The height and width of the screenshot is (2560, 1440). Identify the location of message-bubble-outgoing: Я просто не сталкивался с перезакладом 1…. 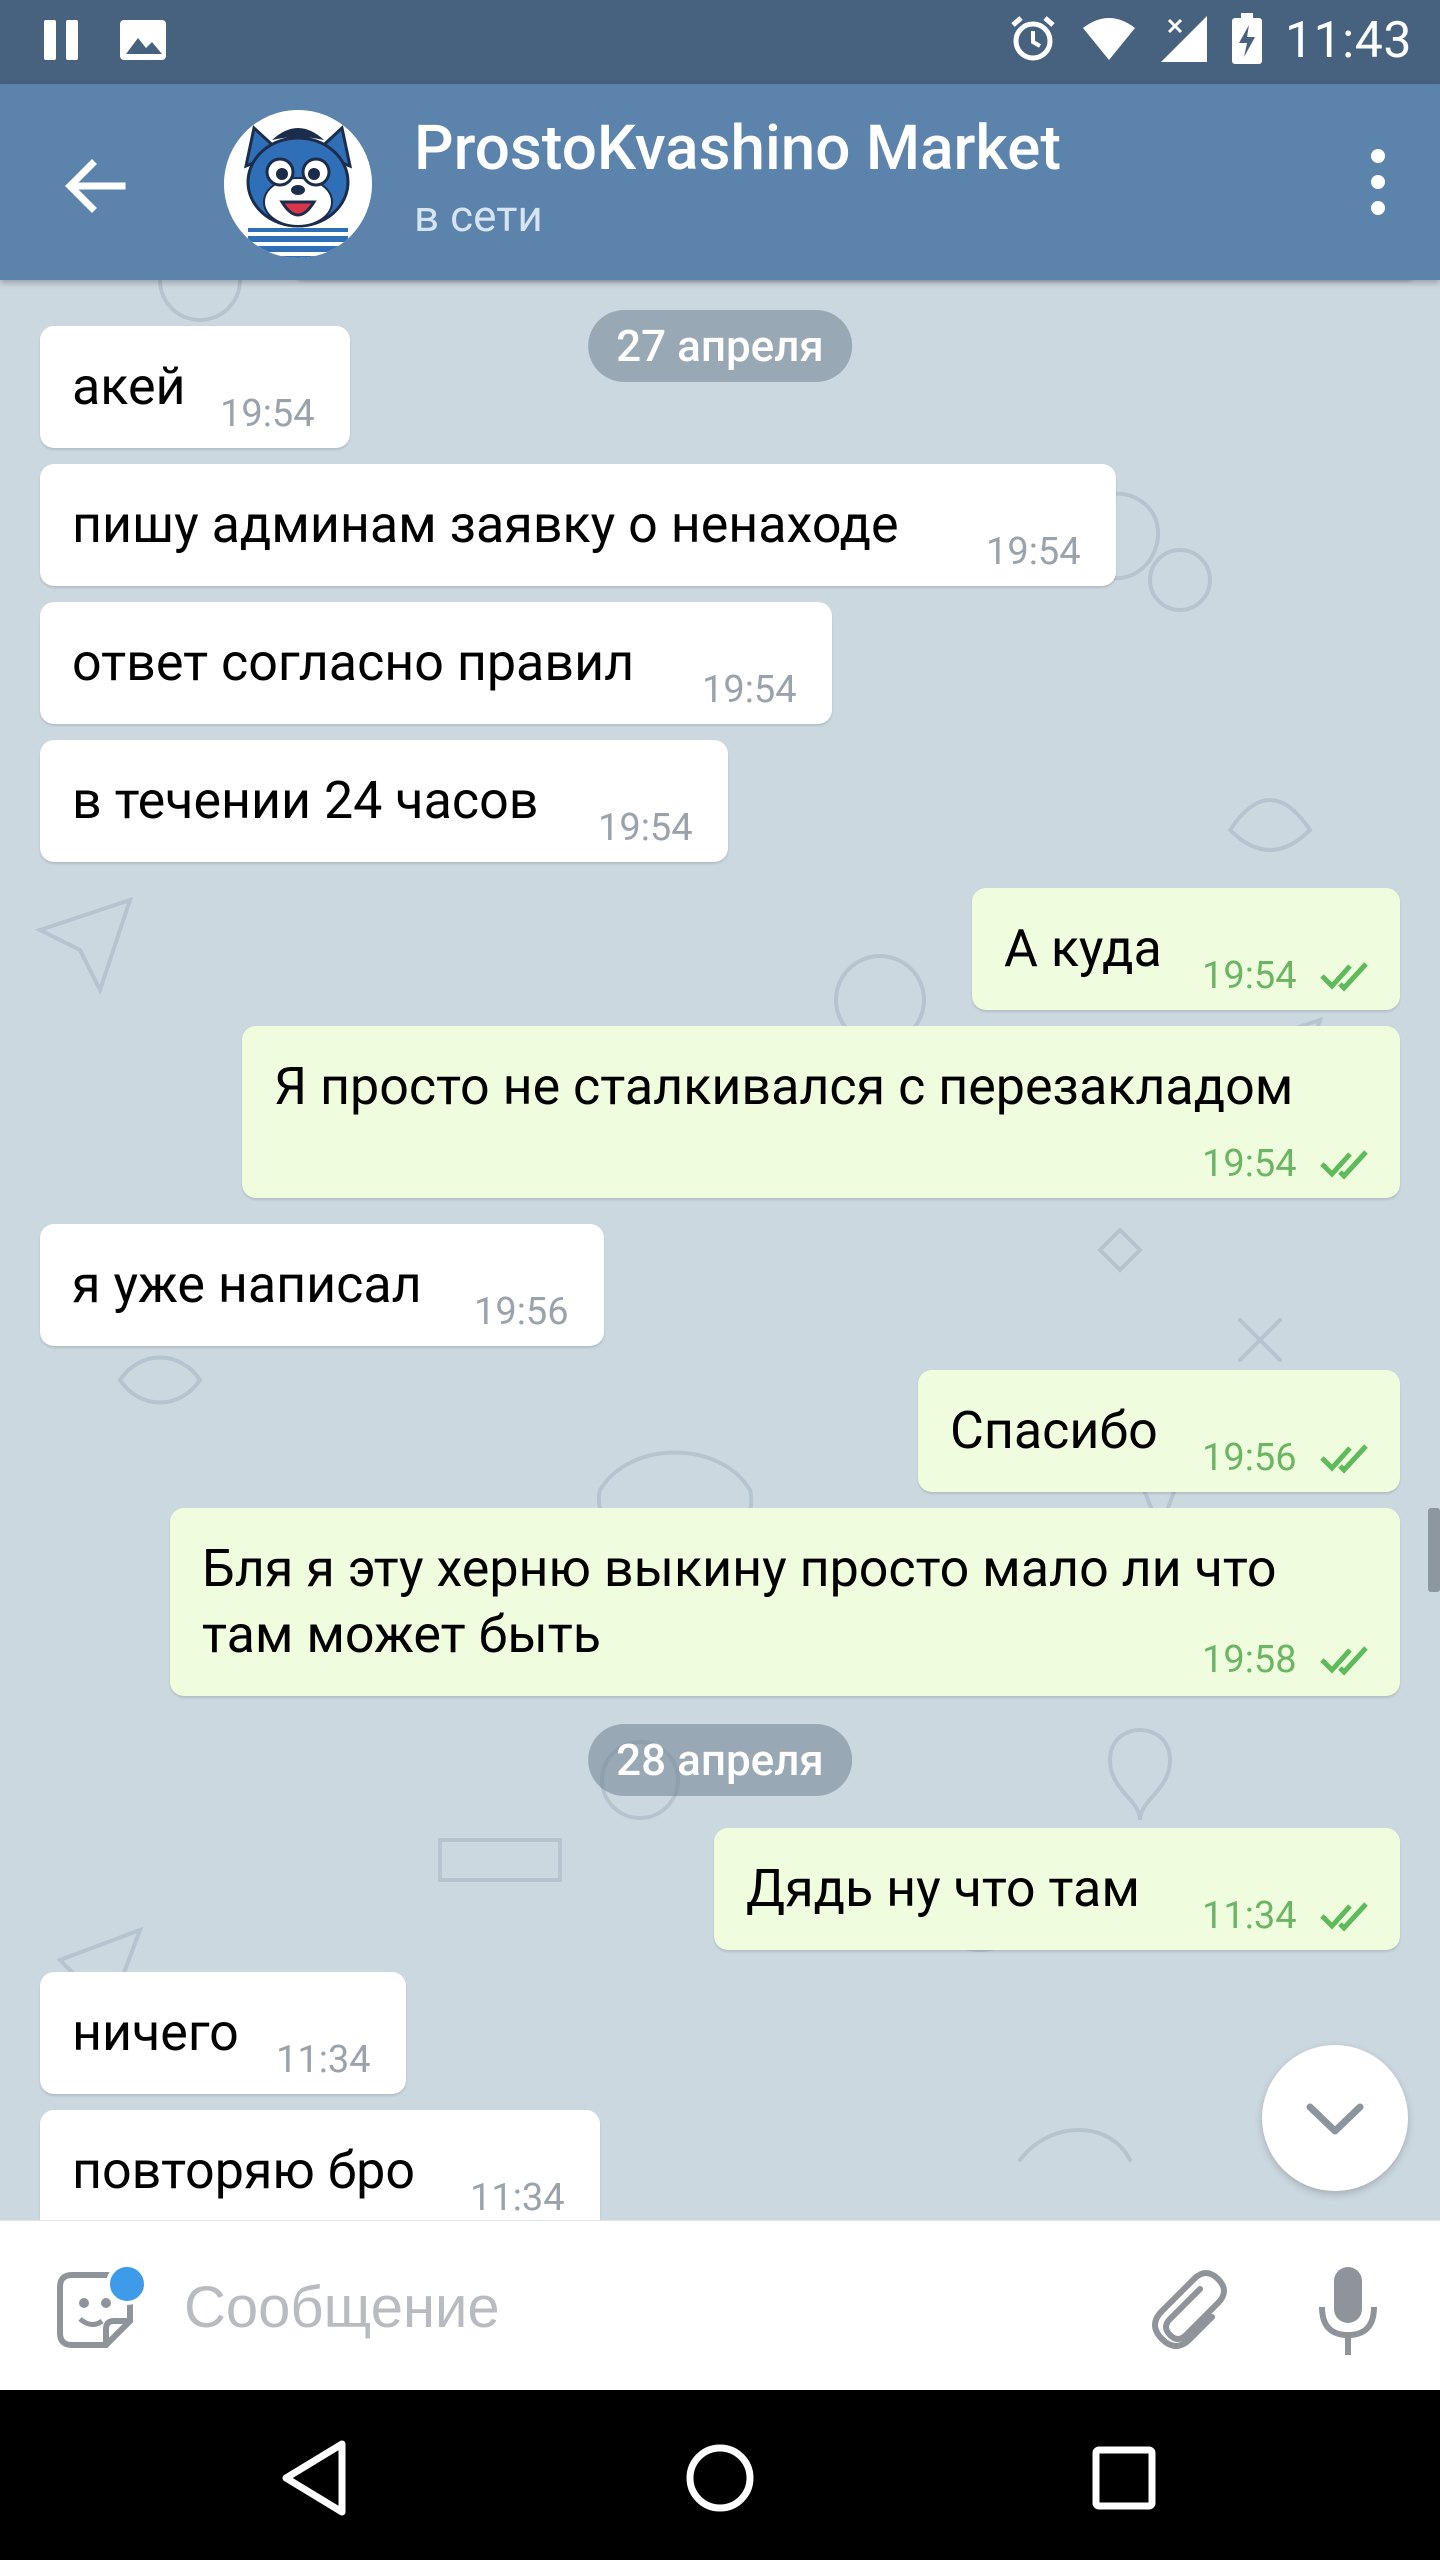
(821, 1112).